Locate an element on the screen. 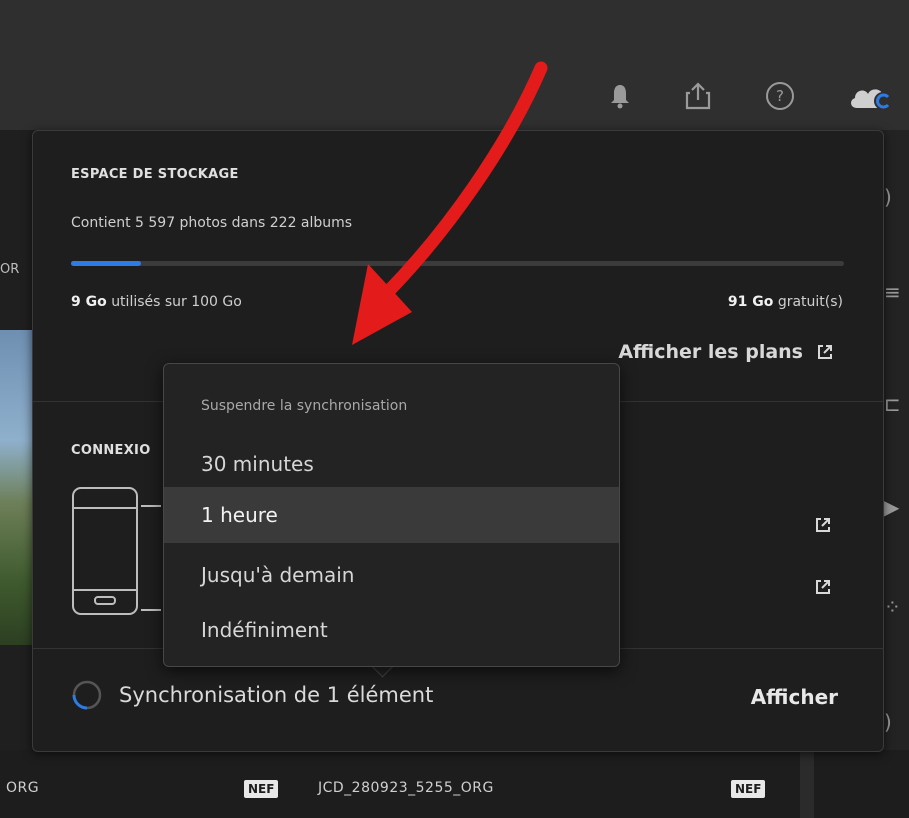  sync-status-row: Synchronisation de 1 élément is located at coordinates (252, 695).